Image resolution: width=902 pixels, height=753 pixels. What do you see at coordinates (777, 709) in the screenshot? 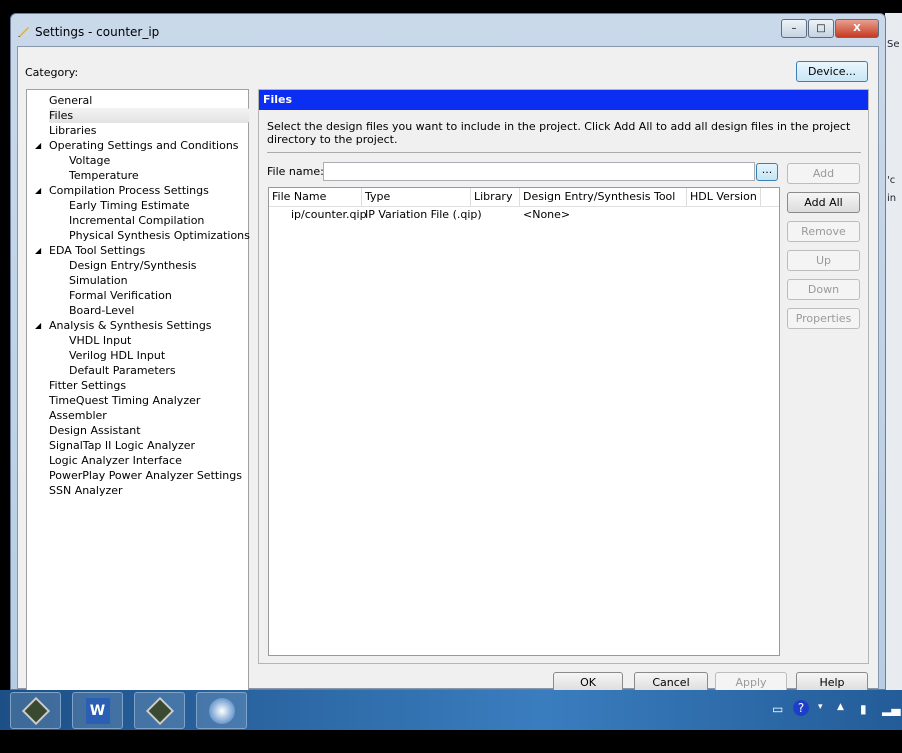
I see `keyboard-icon: ▭` at bounding box center [777, 709].